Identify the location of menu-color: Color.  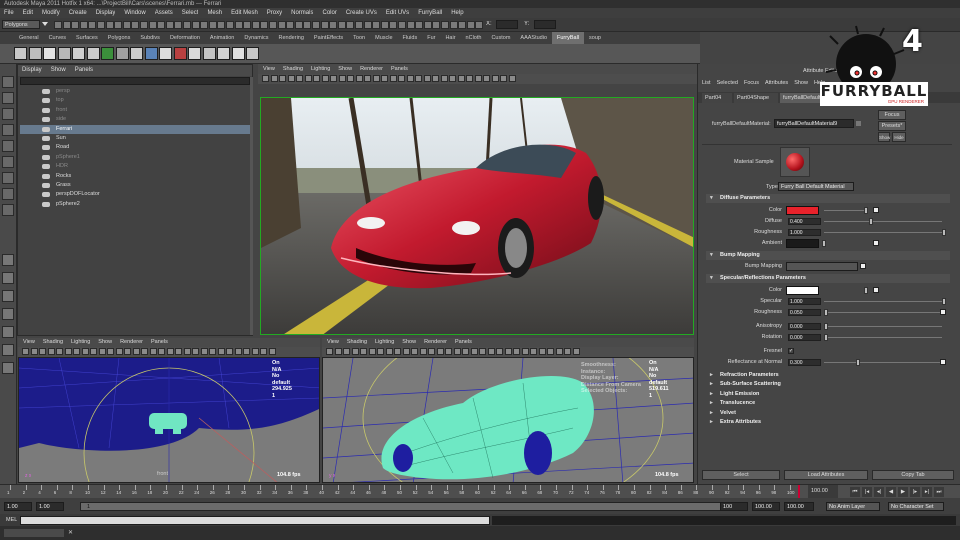
(329, 13).